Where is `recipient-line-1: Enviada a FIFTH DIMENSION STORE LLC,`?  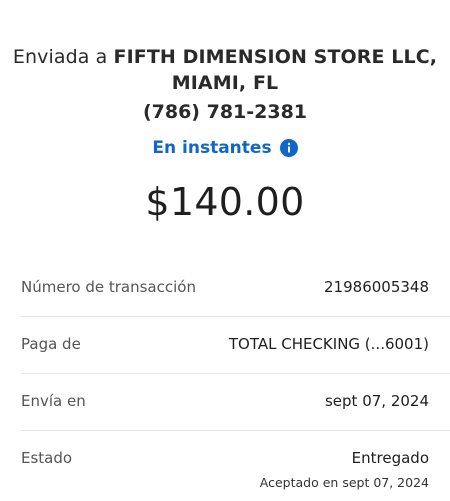 recipient-line-1: Enviada a FIFTH DIMENSION STORE LLC, is located at coordinates (225, 57).